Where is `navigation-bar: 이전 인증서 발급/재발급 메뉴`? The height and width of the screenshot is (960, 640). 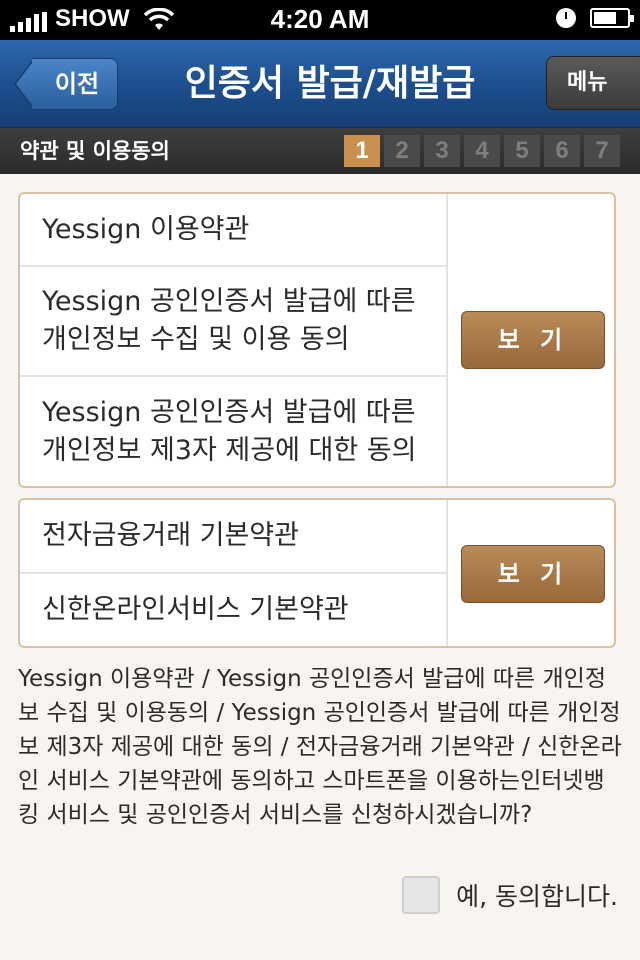 navigation-bar: 이전 인증서 발급/재발급 메뉴 is located at coordinates (320, 84).